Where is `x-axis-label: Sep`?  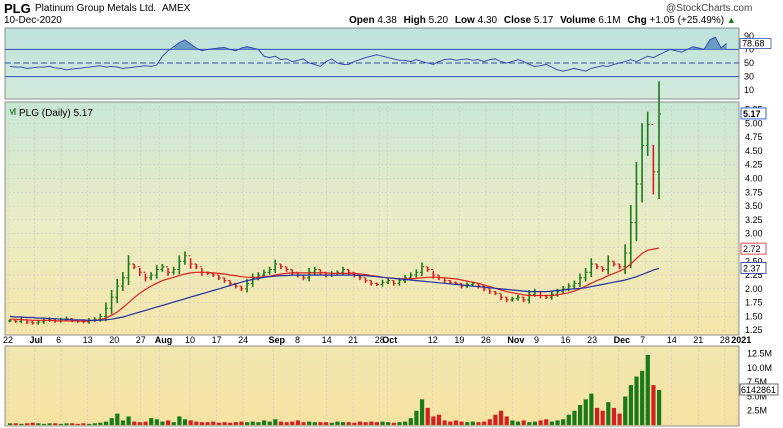
x-axis-label: Sep is located at coordinates (276, 340).